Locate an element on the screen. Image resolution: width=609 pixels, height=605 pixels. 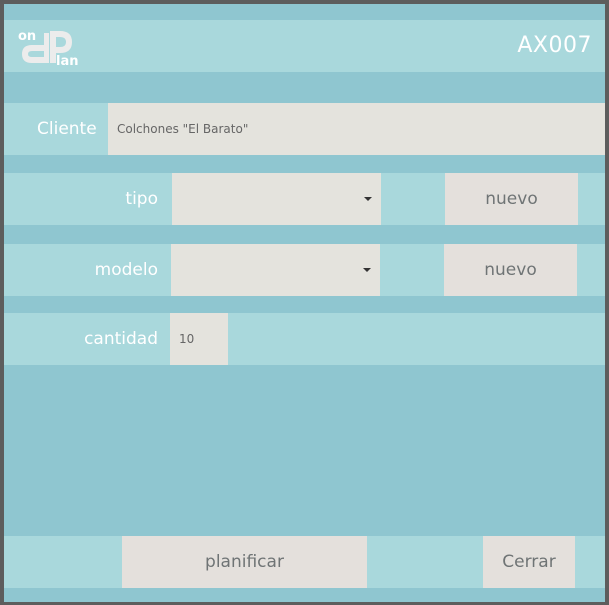
svg-text: lan is located at coordinates (67, 60).